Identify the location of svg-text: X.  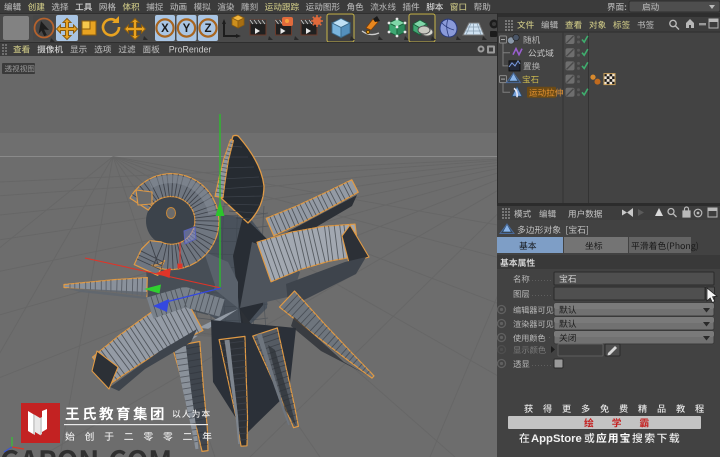
(165, 29).